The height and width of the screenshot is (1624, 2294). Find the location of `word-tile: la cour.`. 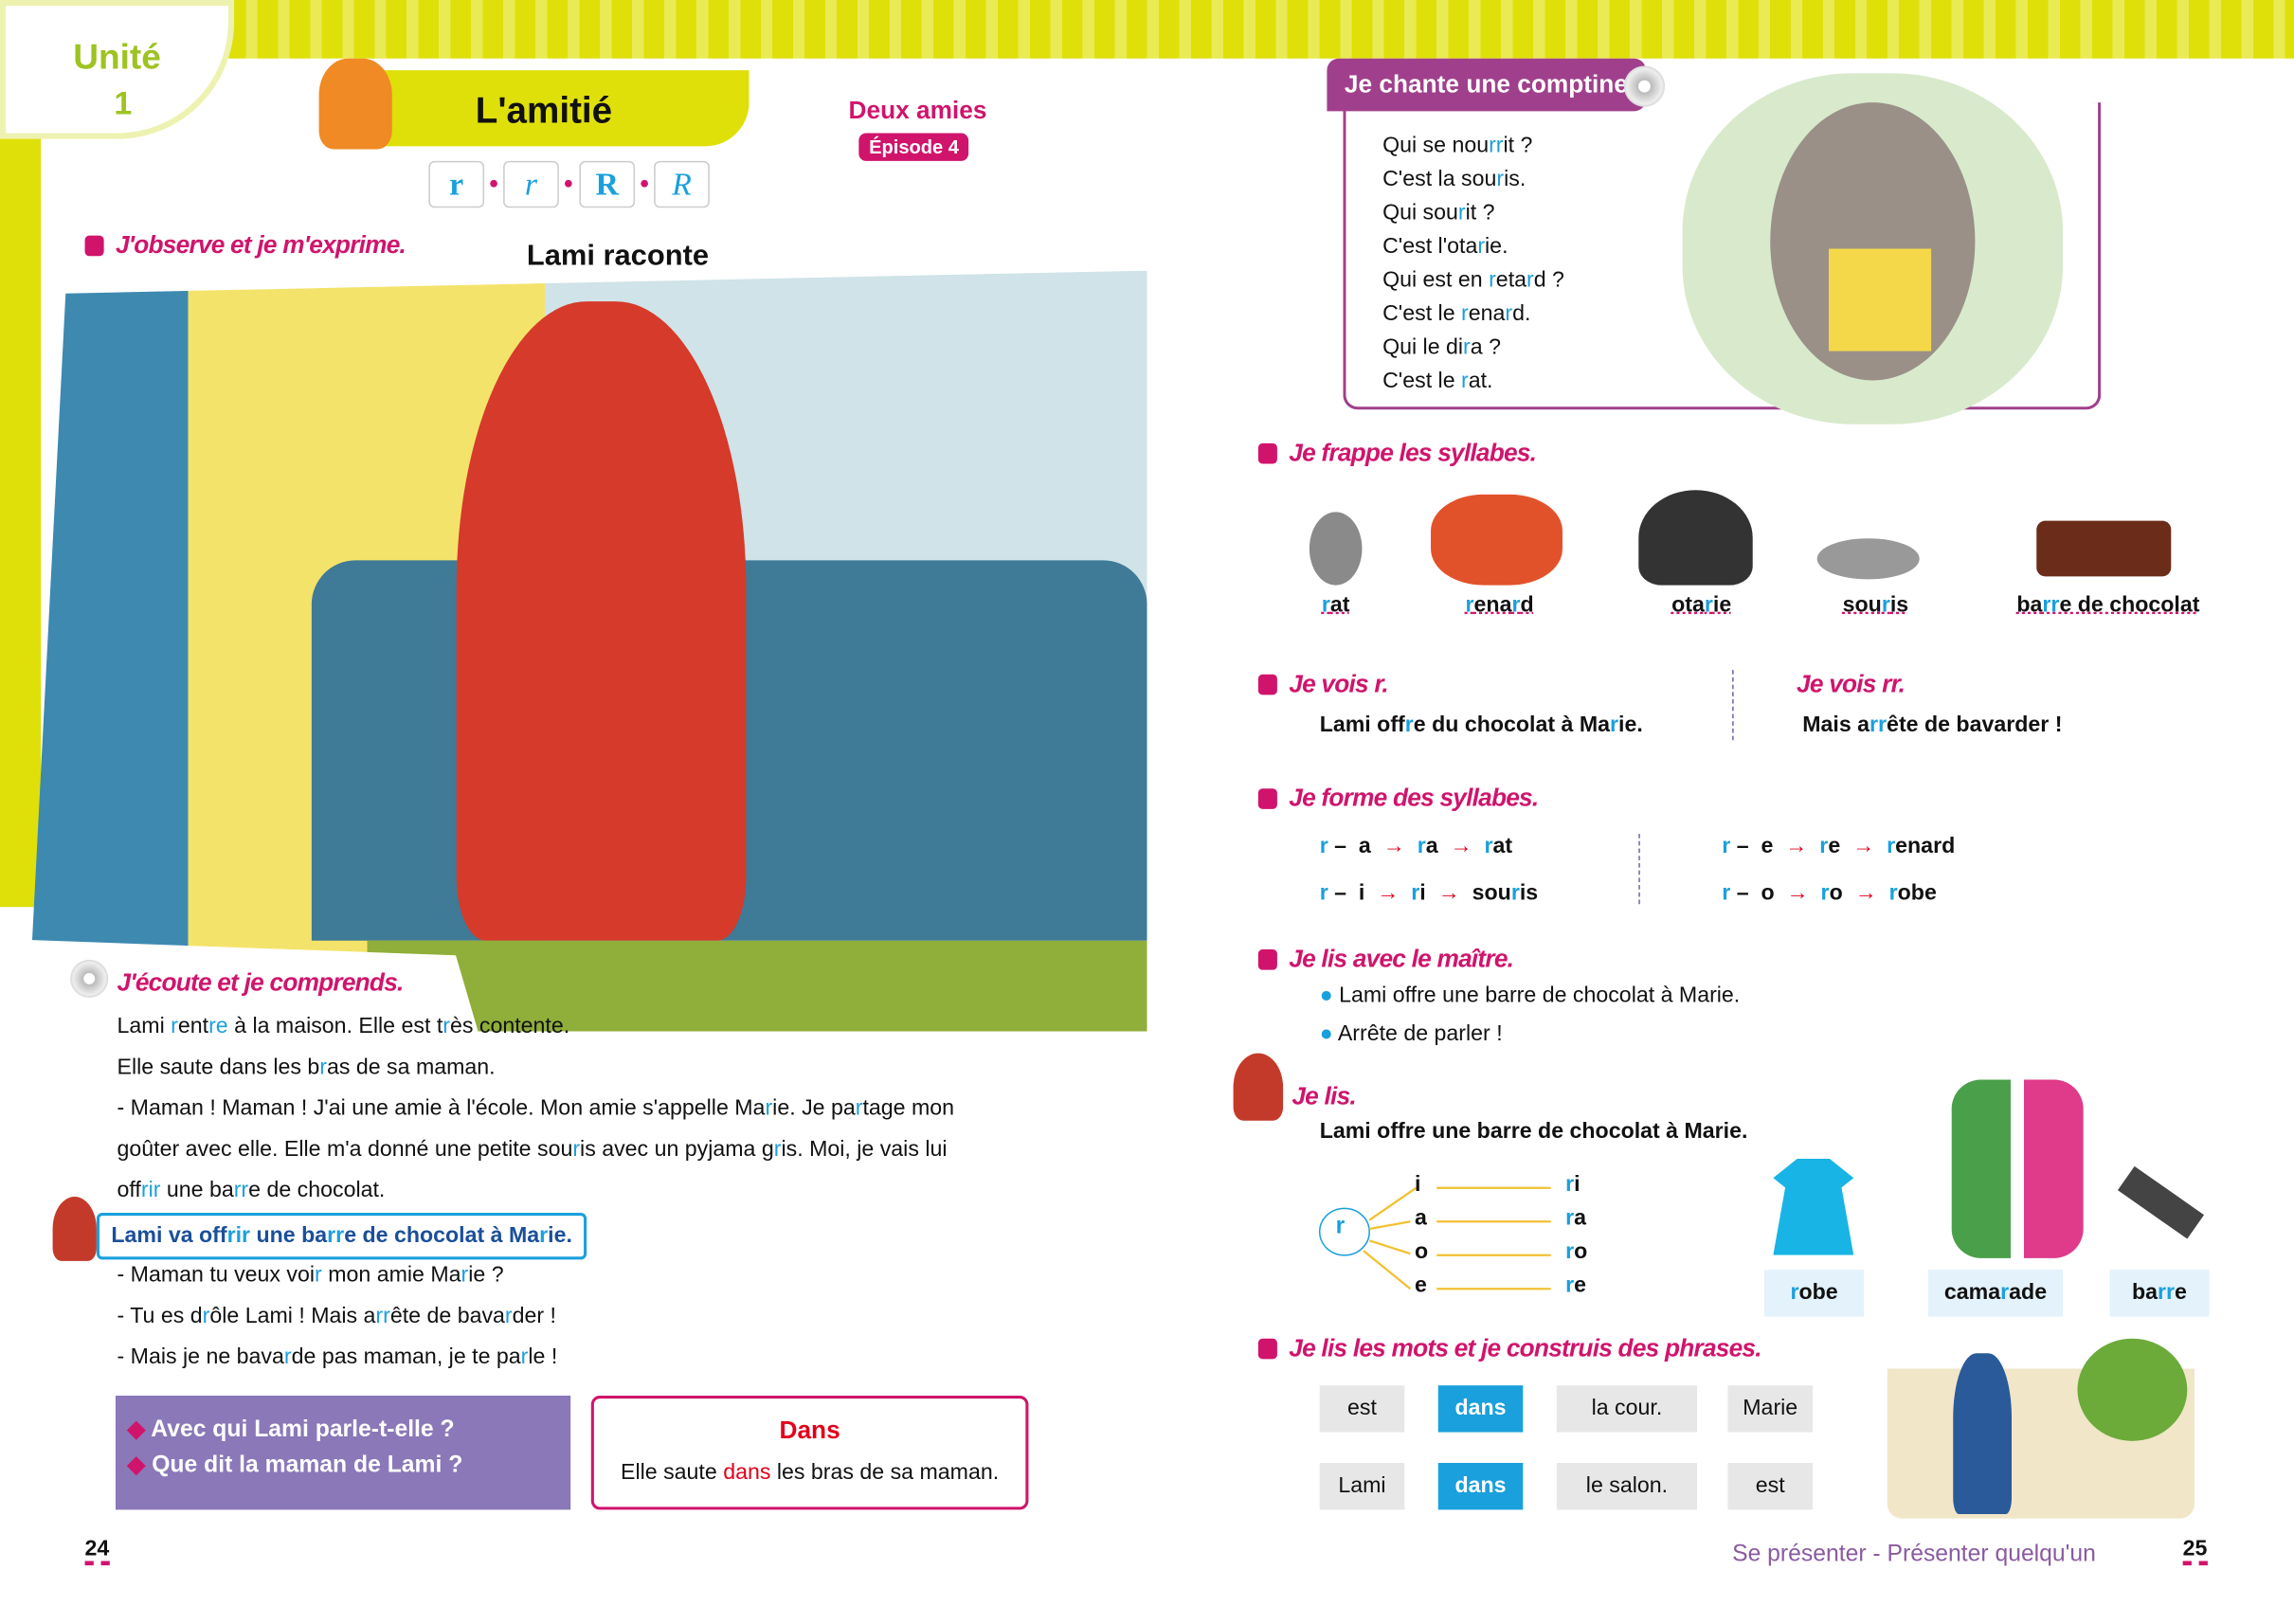

word-tile: la cour. is located at coordinates (1627, 1409).